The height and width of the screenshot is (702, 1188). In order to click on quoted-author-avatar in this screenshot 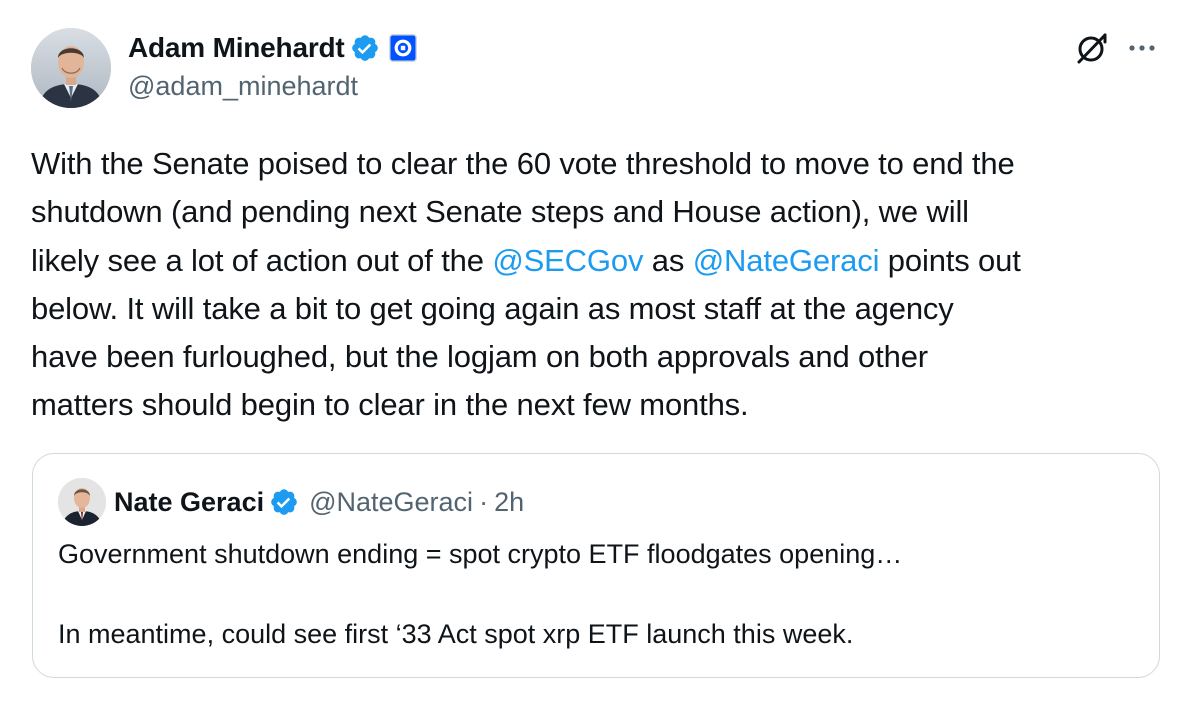, I will do `click(82, 502)`.